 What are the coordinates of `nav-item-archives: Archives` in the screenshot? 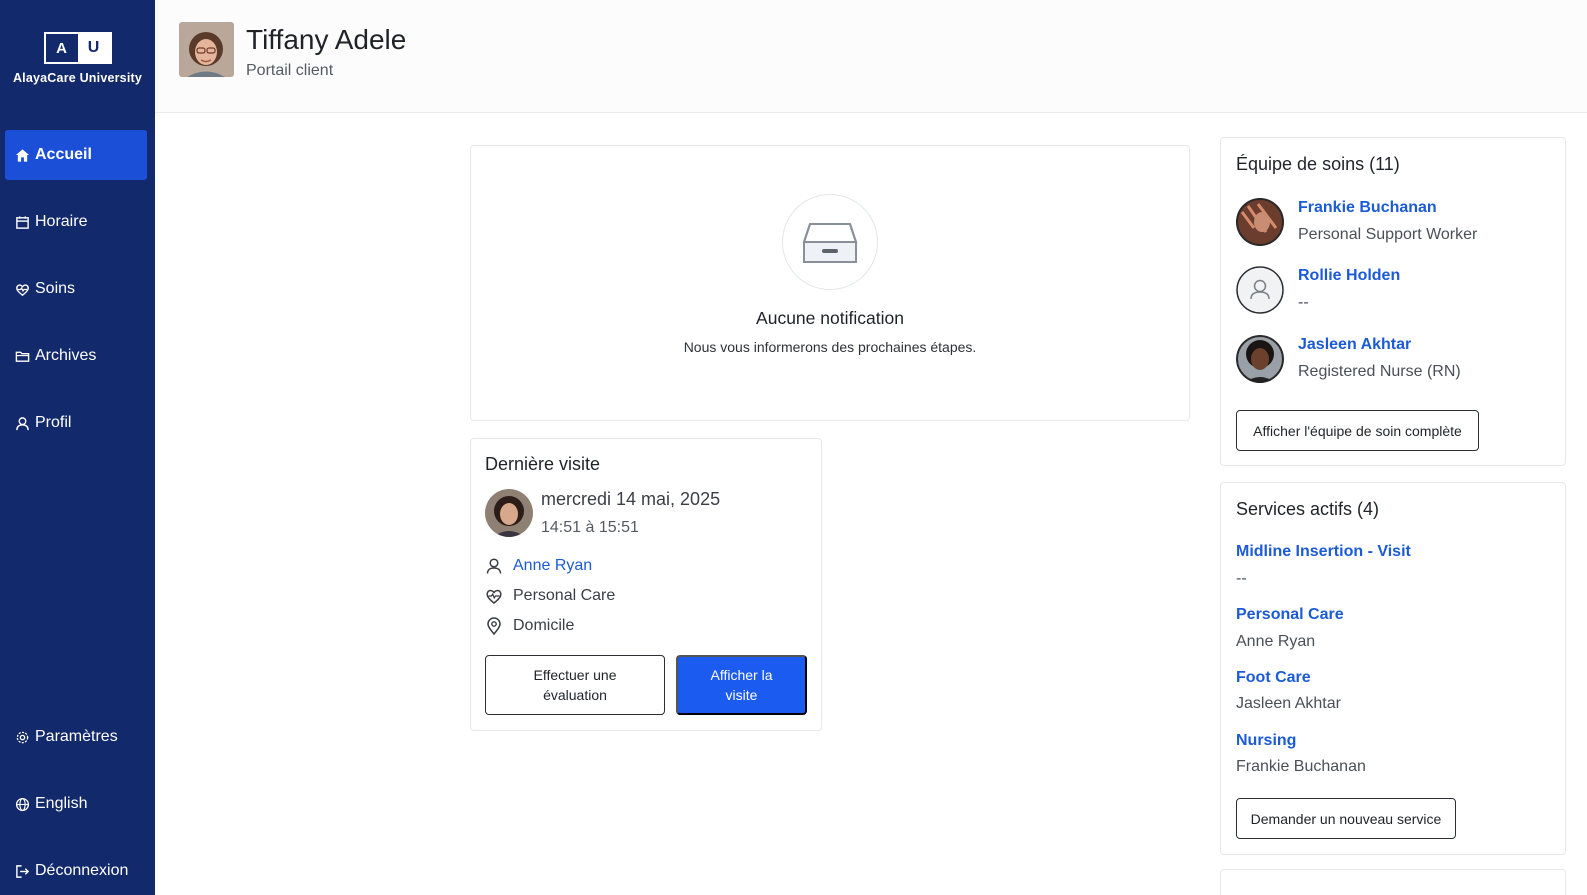 It's located at (76, 356).